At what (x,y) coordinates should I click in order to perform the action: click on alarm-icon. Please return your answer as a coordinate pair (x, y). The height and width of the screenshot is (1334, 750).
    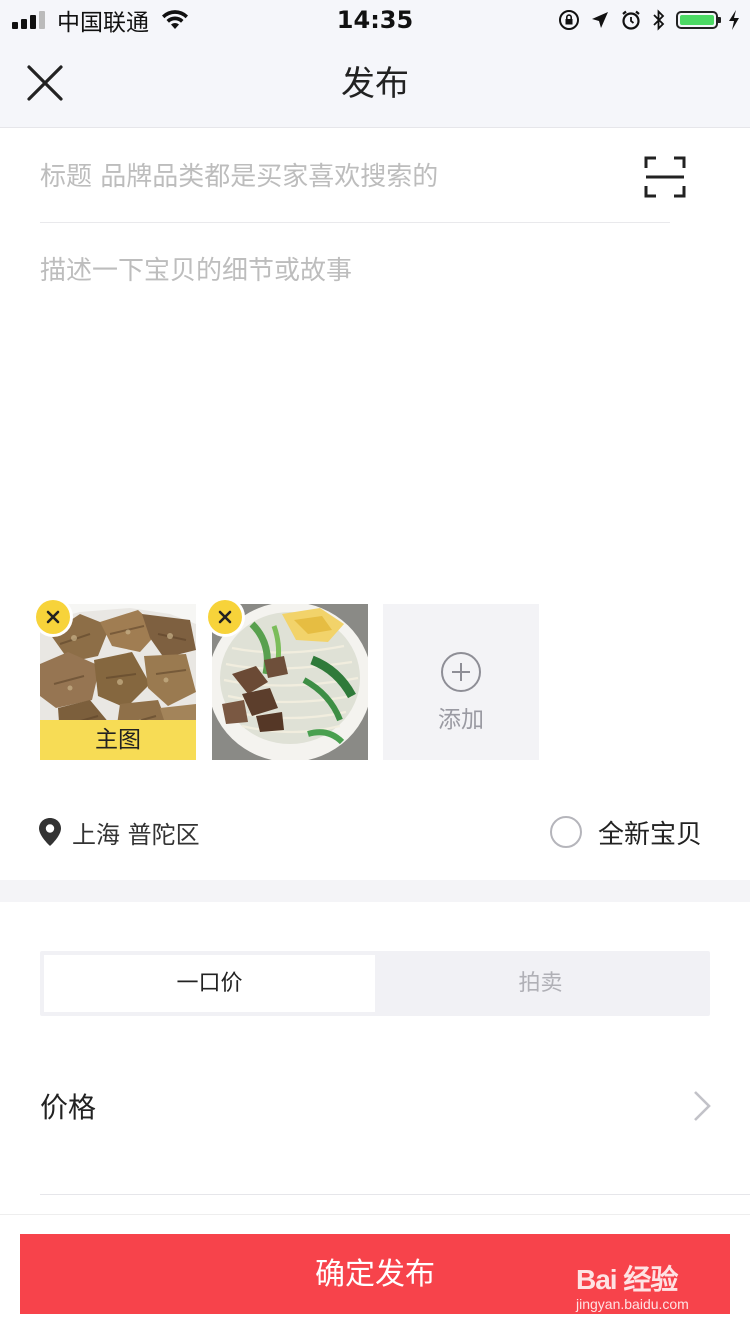
    Looking at the image, I should click on (631, 20).